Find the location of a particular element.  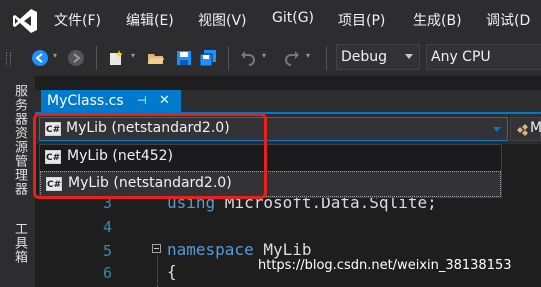

new-project-icon is located at coordinates (116, 58).